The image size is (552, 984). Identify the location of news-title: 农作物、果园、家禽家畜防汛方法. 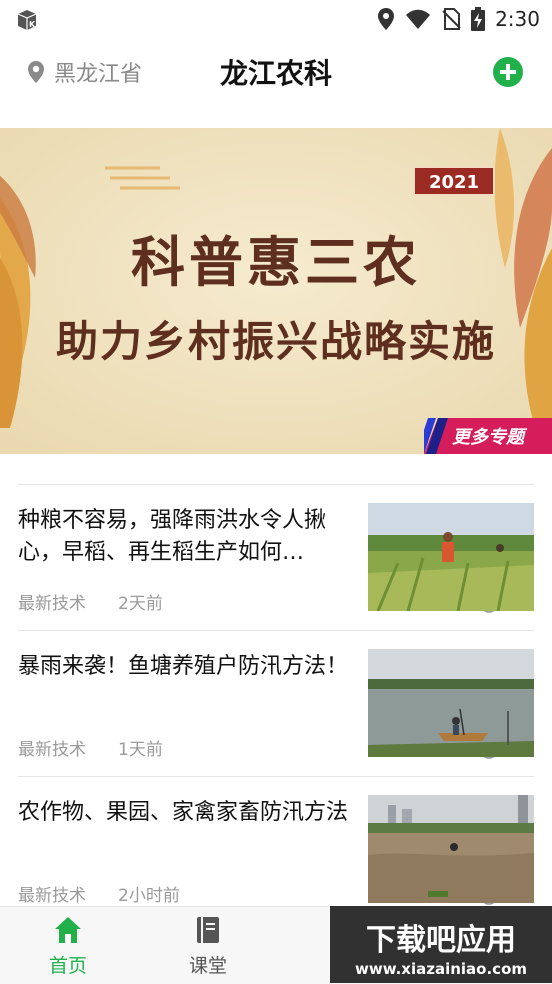
(183, 812).